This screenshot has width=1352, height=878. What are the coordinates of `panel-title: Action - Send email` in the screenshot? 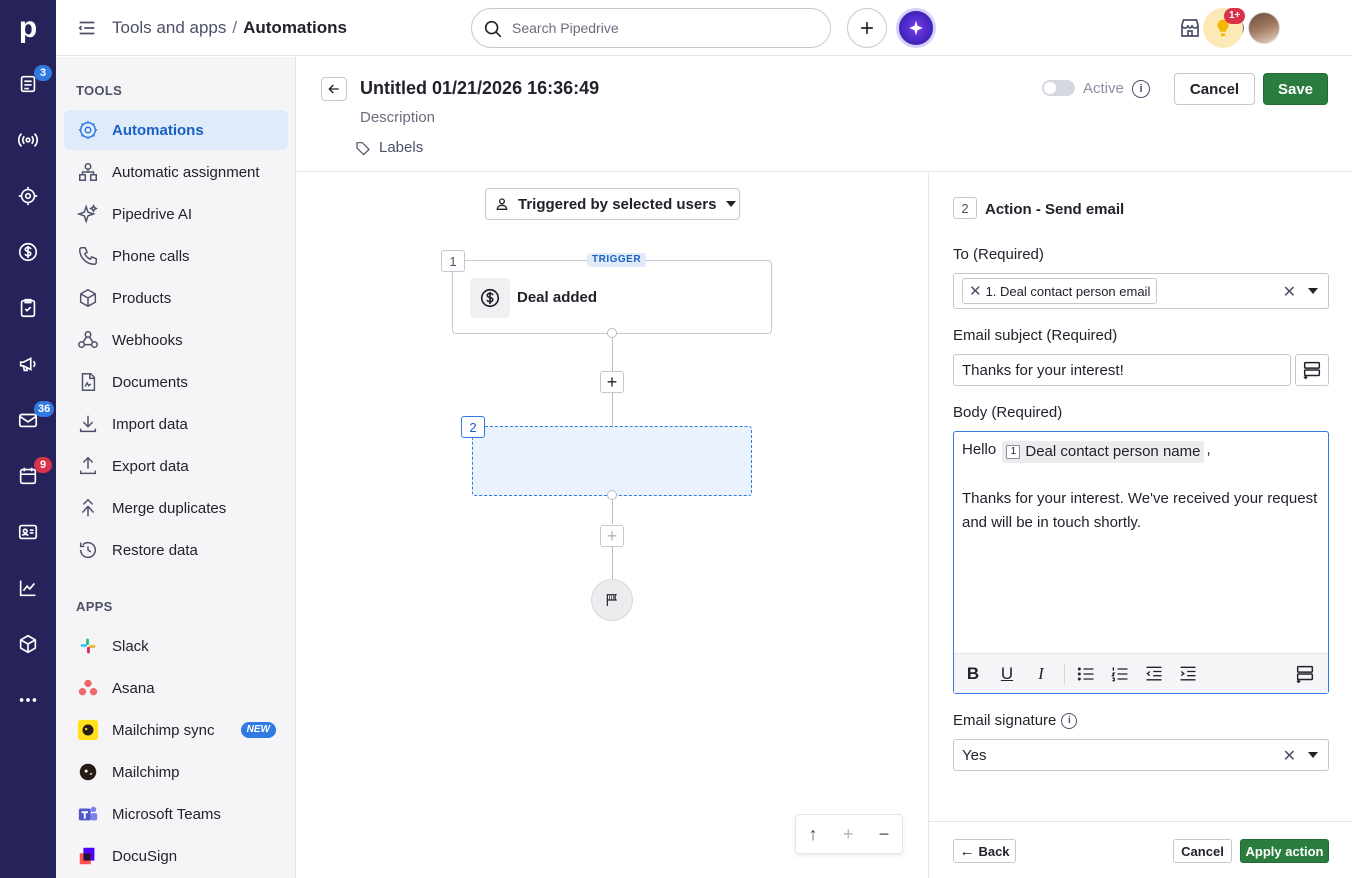 It's located at (1055, 209).